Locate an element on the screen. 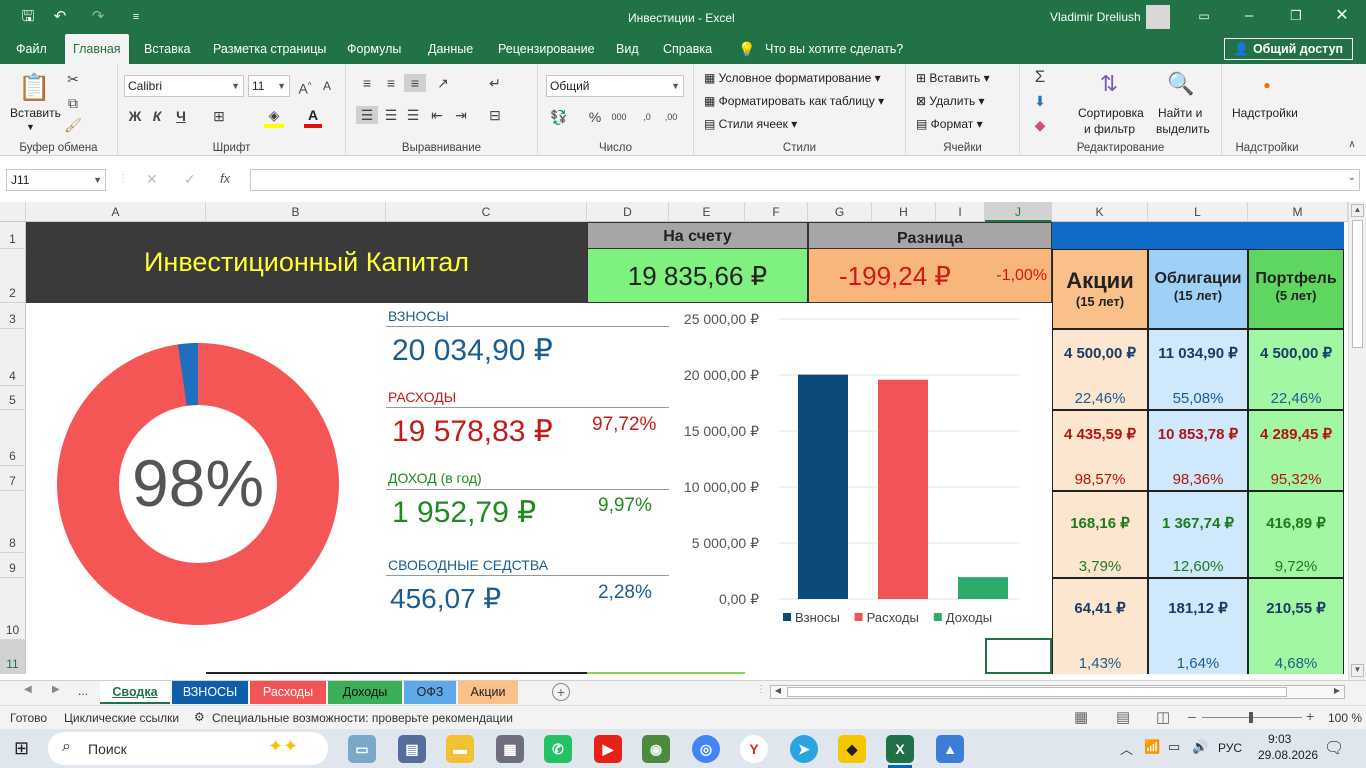  column-header: A is located at coordinates (116, 212).